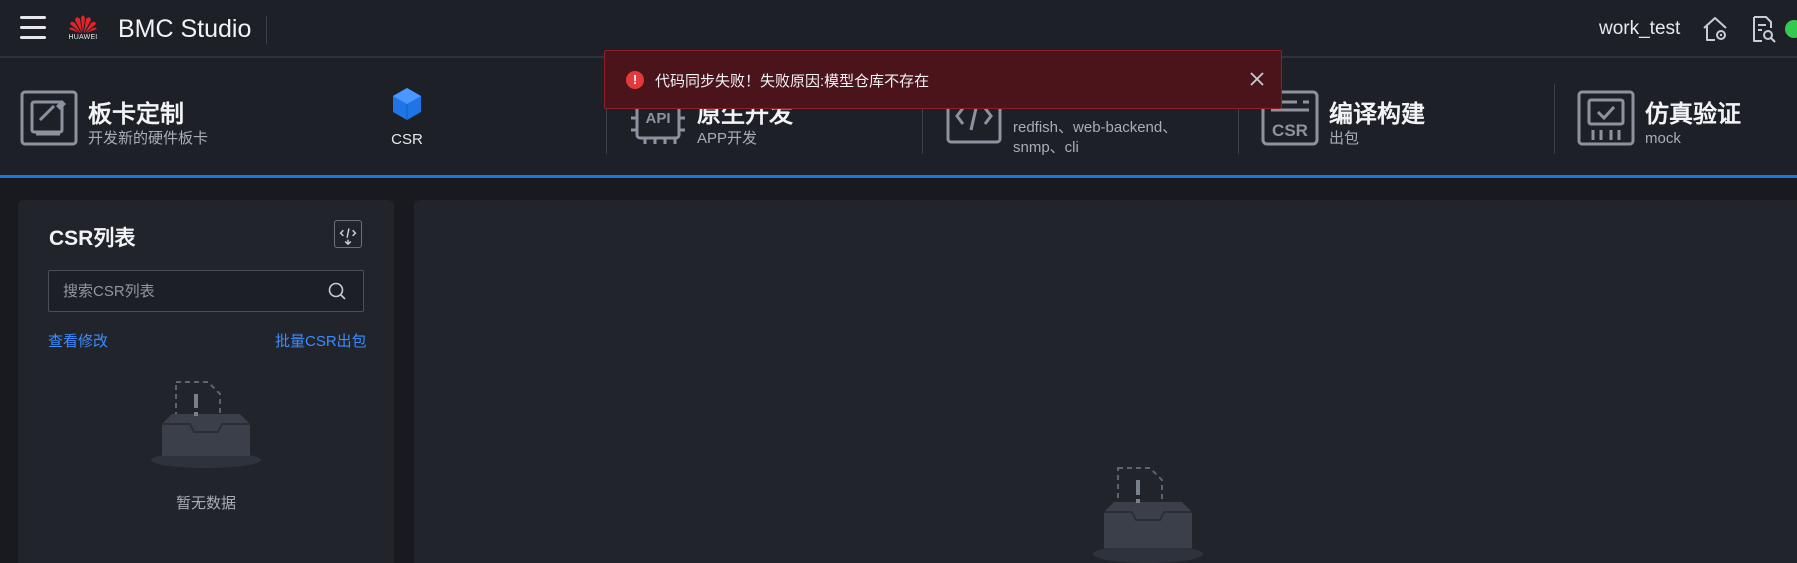  I want to click on status-indicator, so click(1791, 29).